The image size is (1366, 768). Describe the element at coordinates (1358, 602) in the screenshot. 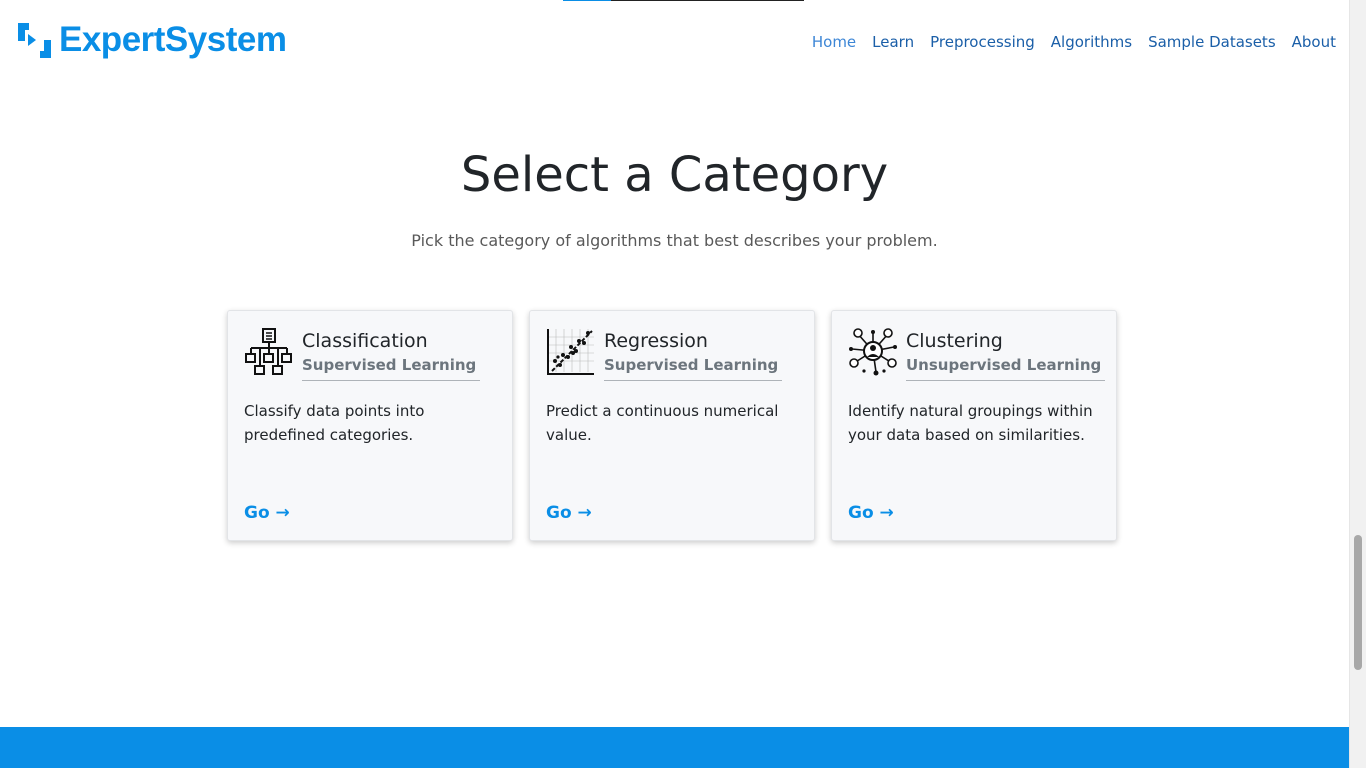

I see `scrollbar-thumb` at that location.